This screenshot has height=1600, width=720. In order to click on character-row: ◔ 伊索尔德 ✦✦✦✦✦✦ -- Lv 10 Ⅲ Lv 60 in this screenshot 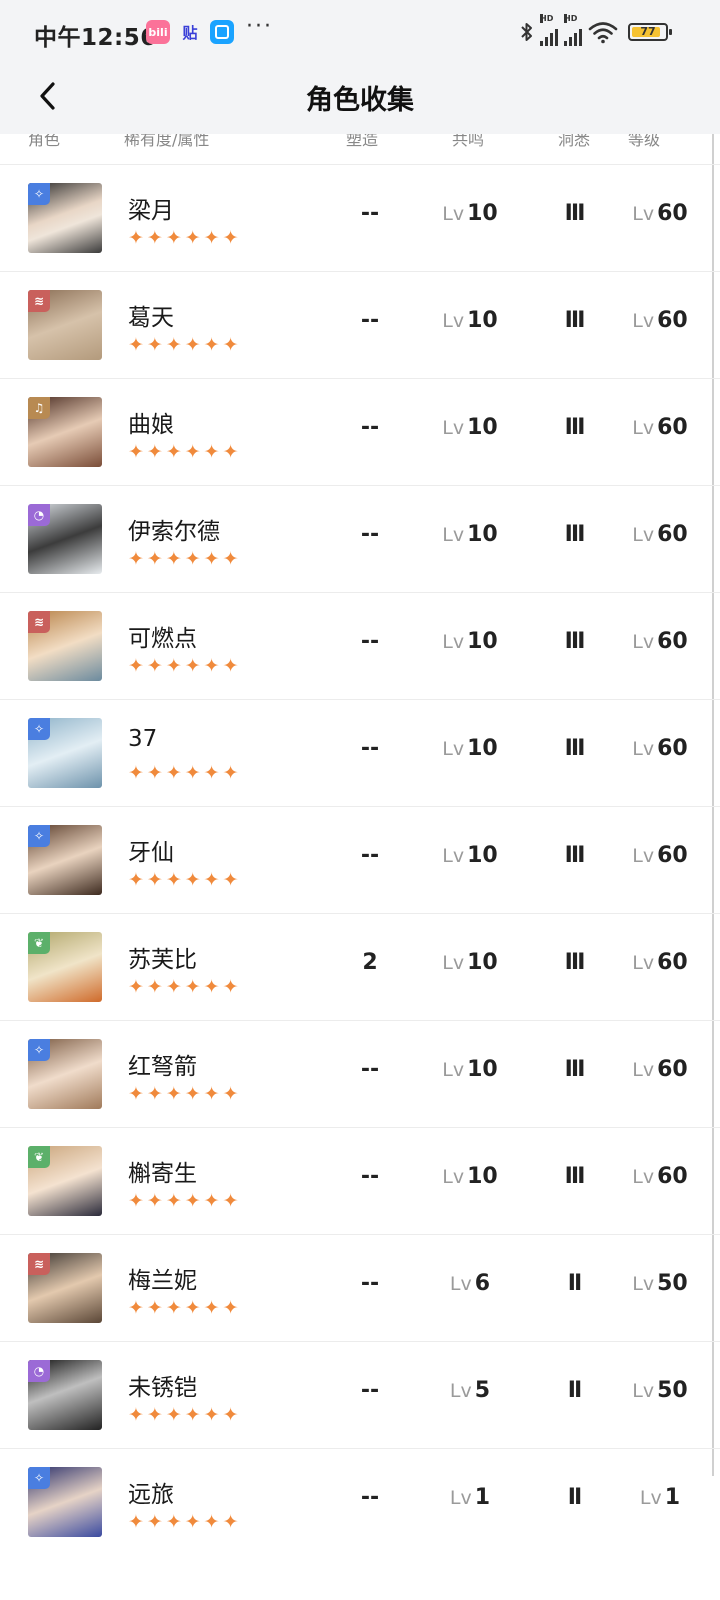, I will do `click(360, 538)`.